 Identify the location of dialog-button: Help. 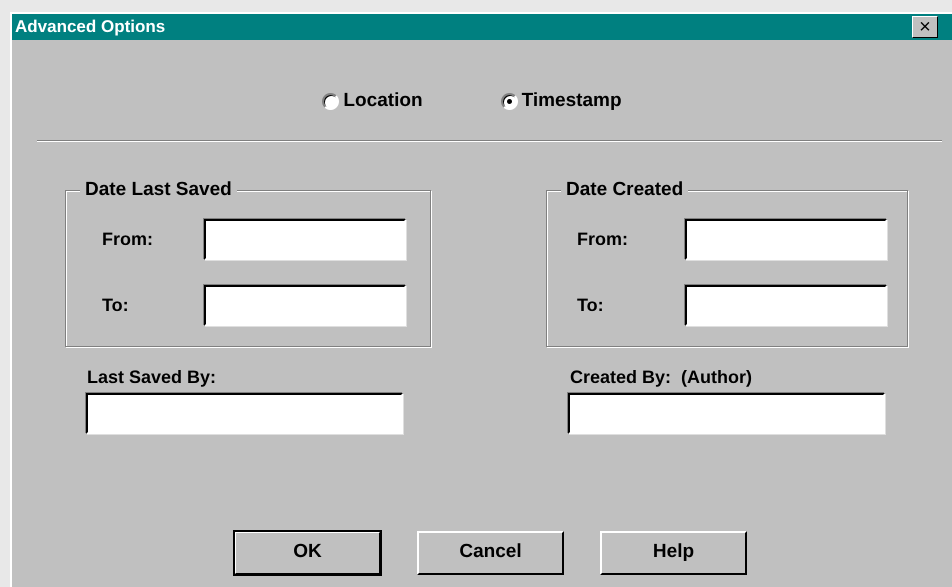
(673, 552).